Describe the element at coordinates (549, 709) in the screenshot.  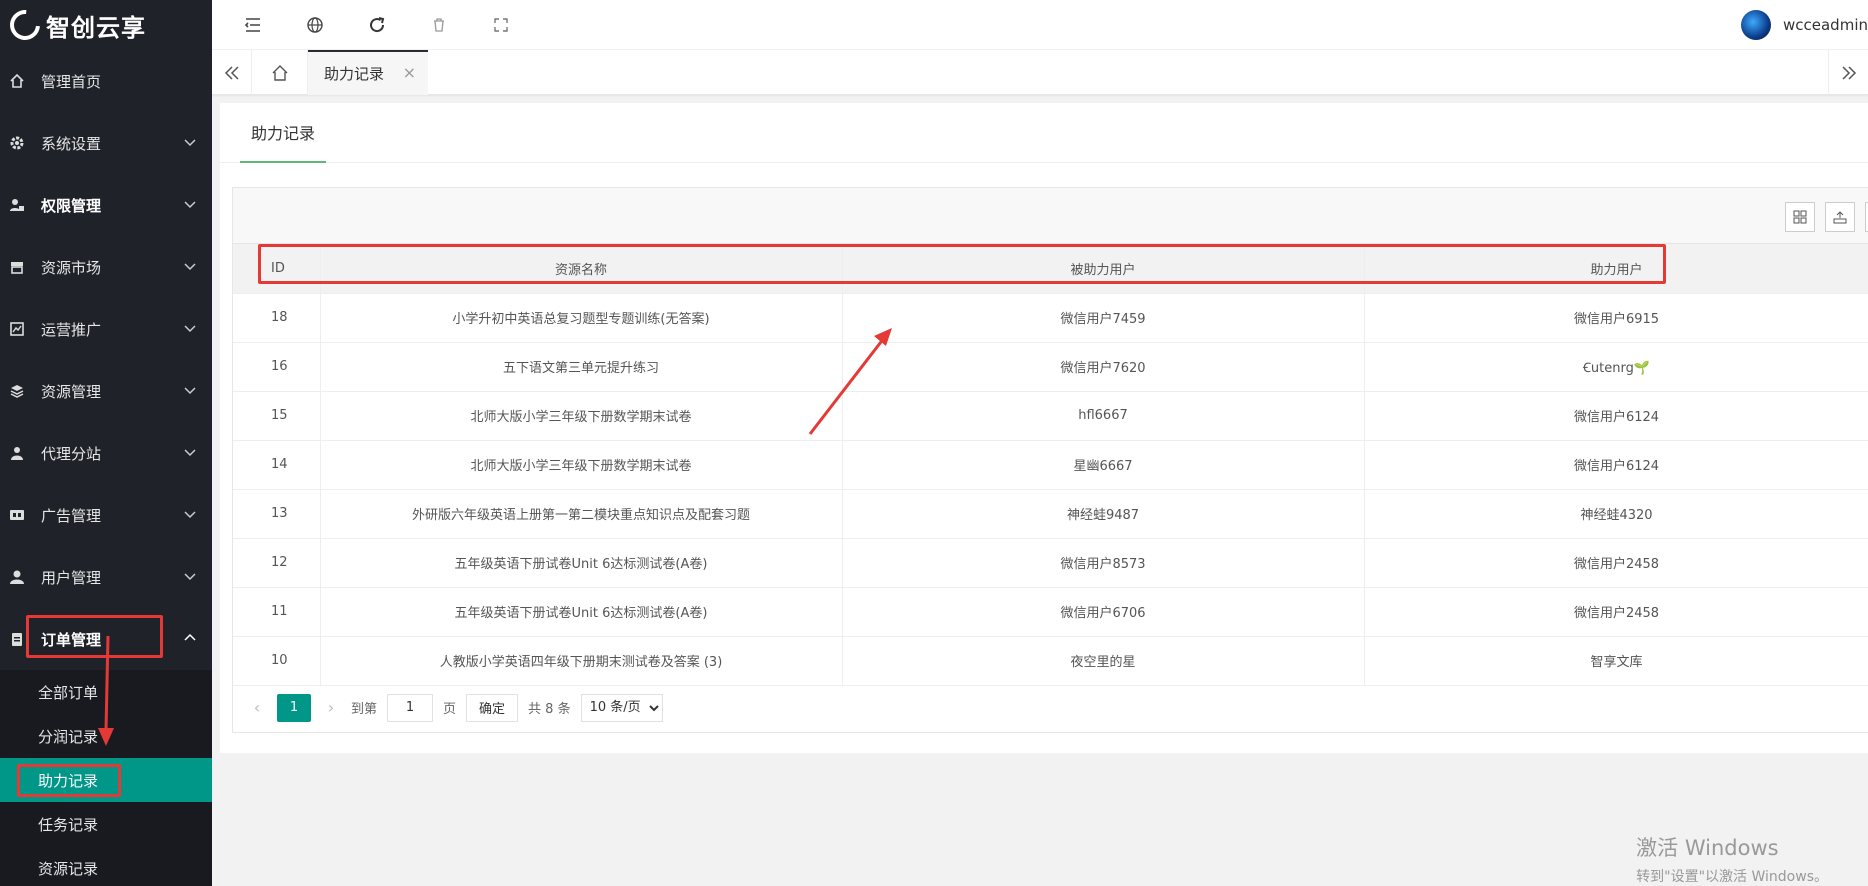
I see `total-count: 共 8 条` at that location.